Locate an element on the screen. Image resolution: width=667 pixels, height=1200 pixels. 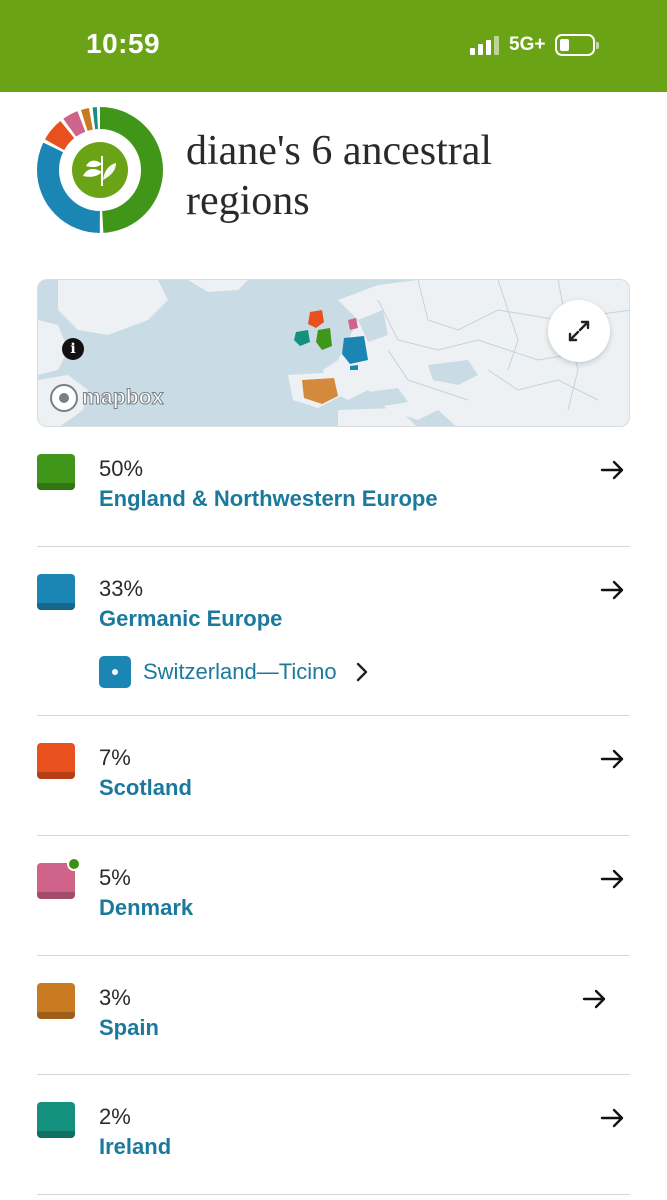
region-row-england: 50% England & Northwestern Europe is located at coordinates (333, 484).